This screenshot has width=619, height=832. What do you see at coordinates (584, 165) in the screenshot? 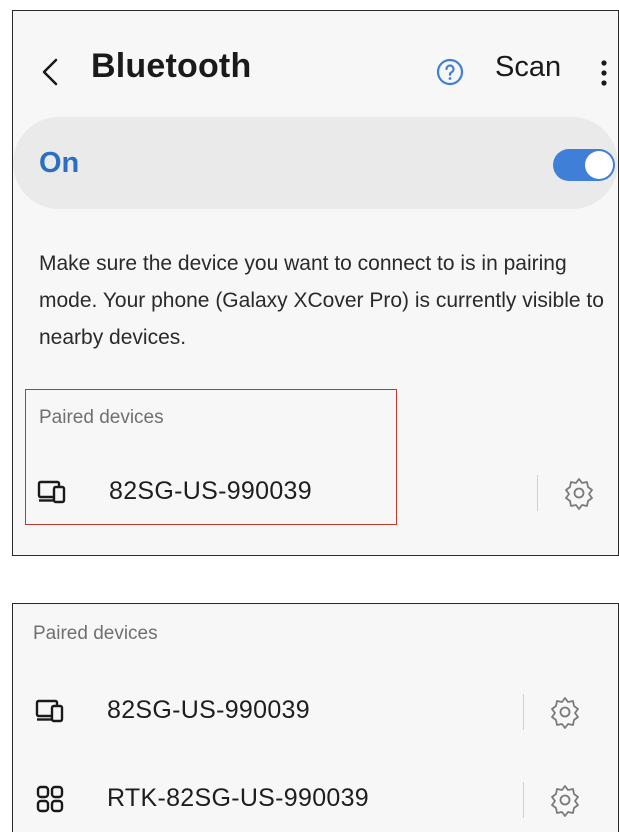
I see `bluetooth-toggle-switch` at bounding box center [584, 165].